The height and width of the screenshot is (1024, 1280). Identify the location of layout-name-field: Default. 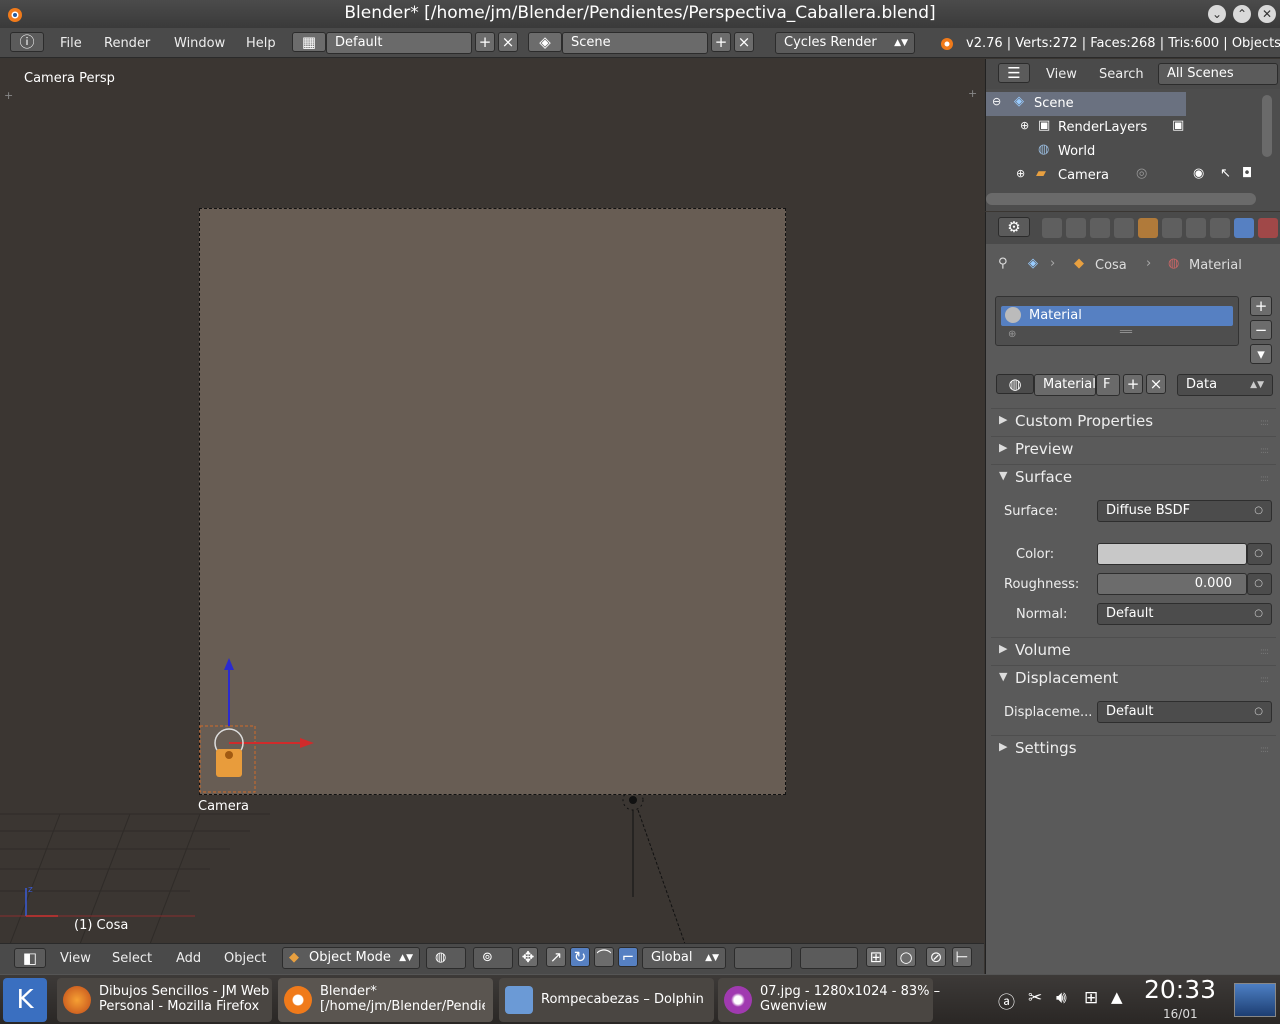
(399, 43).